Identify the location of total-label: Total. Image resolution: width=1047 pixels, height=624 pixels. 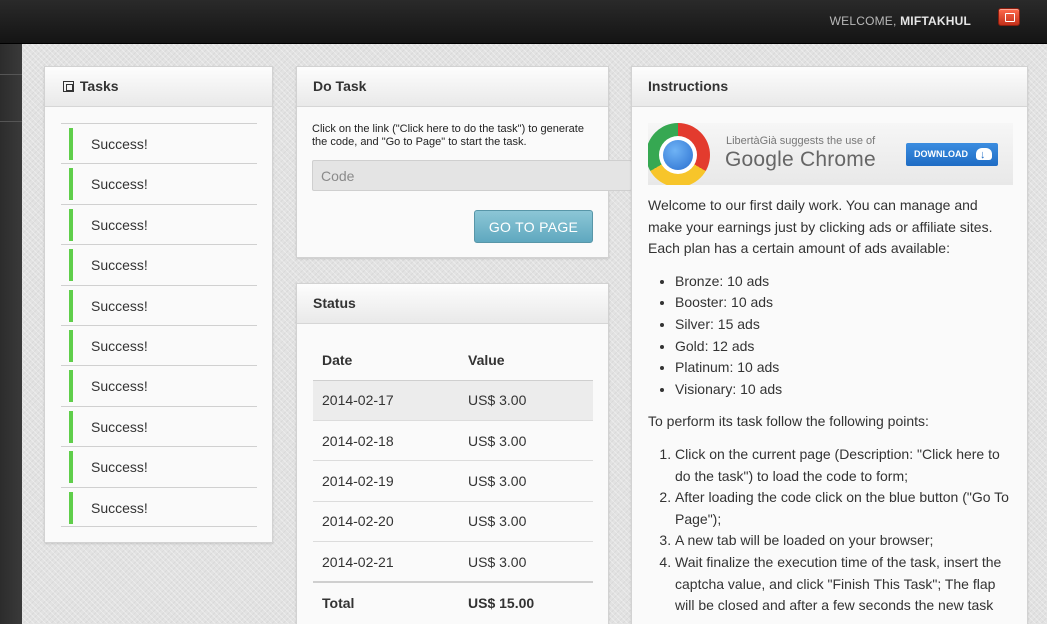
(390, 601).